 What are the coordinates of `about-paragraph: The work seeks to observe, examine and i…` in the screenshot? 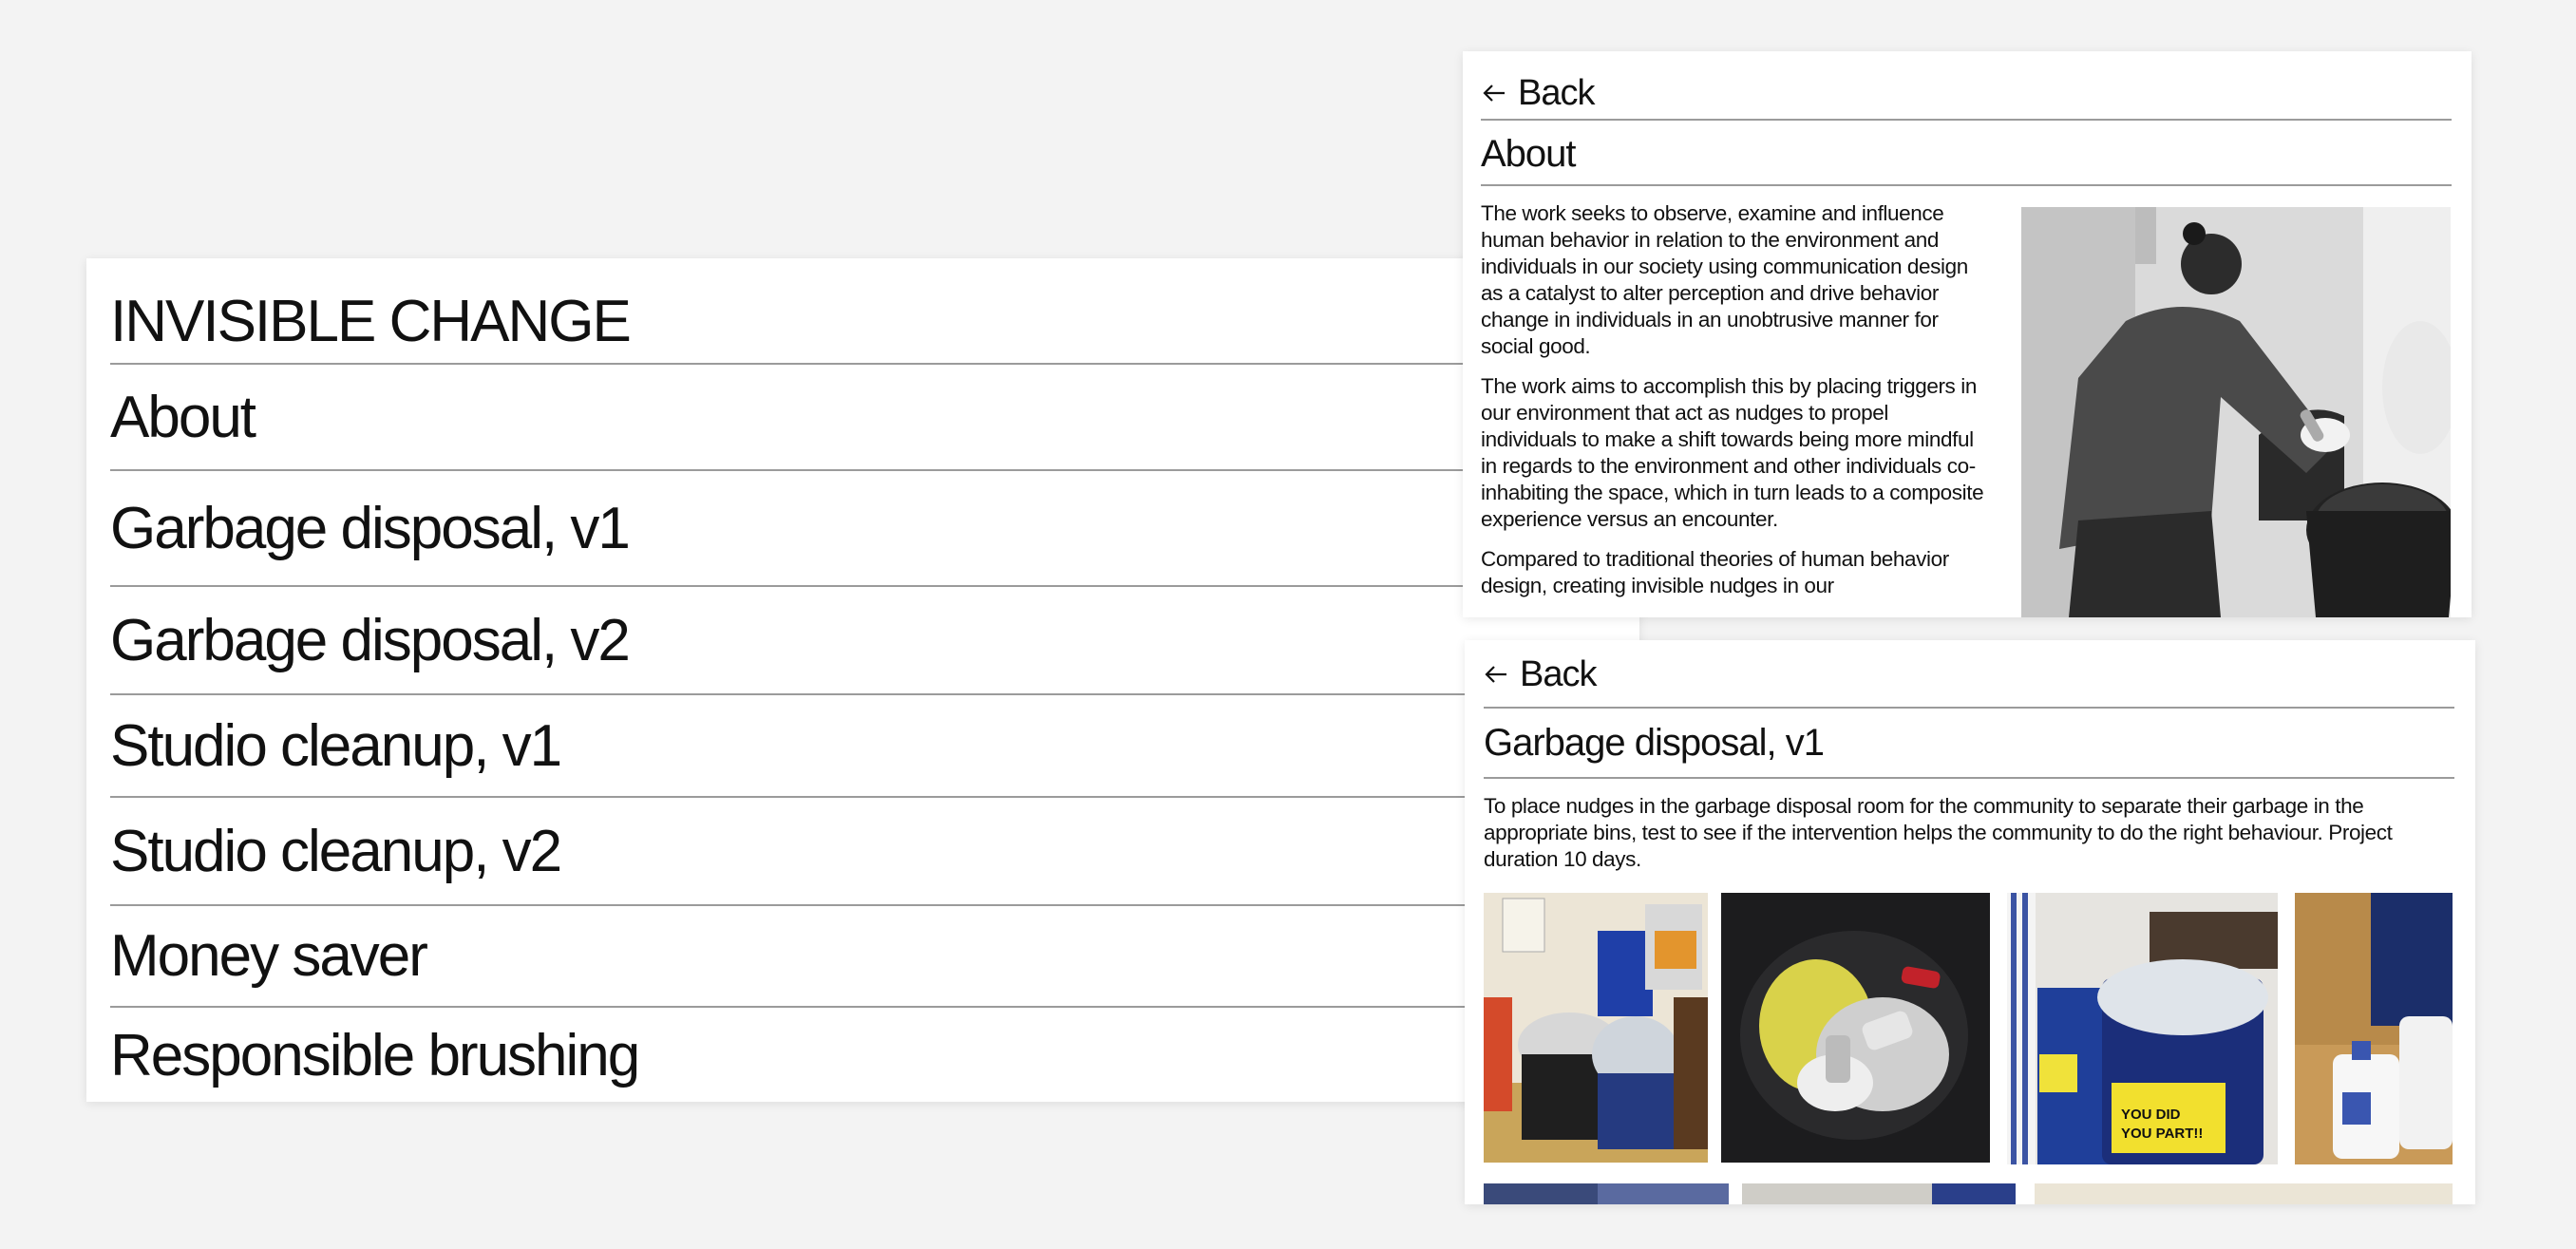 It's located at (1724, 279).